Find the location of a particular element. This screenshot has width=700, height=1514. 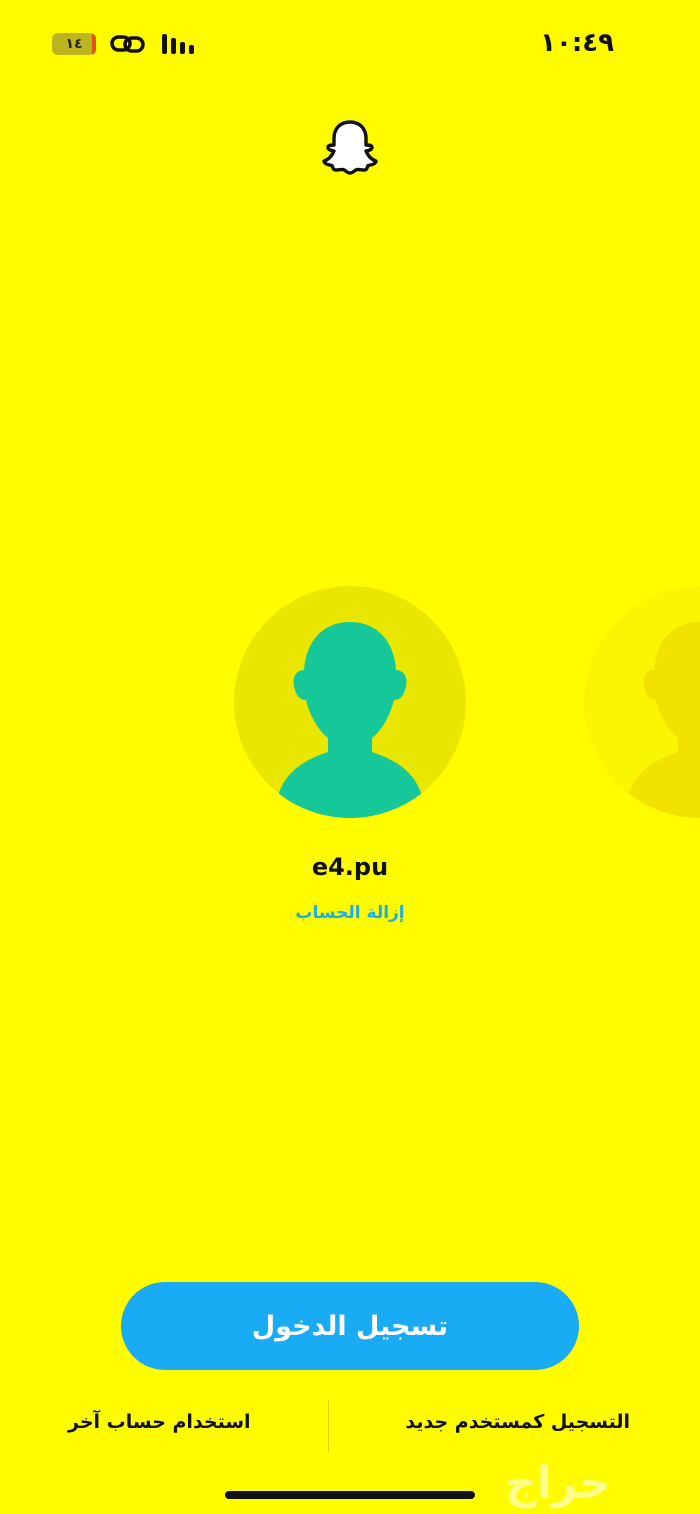

battery-indicator: ١٤ is located at coordinates (74, 44).